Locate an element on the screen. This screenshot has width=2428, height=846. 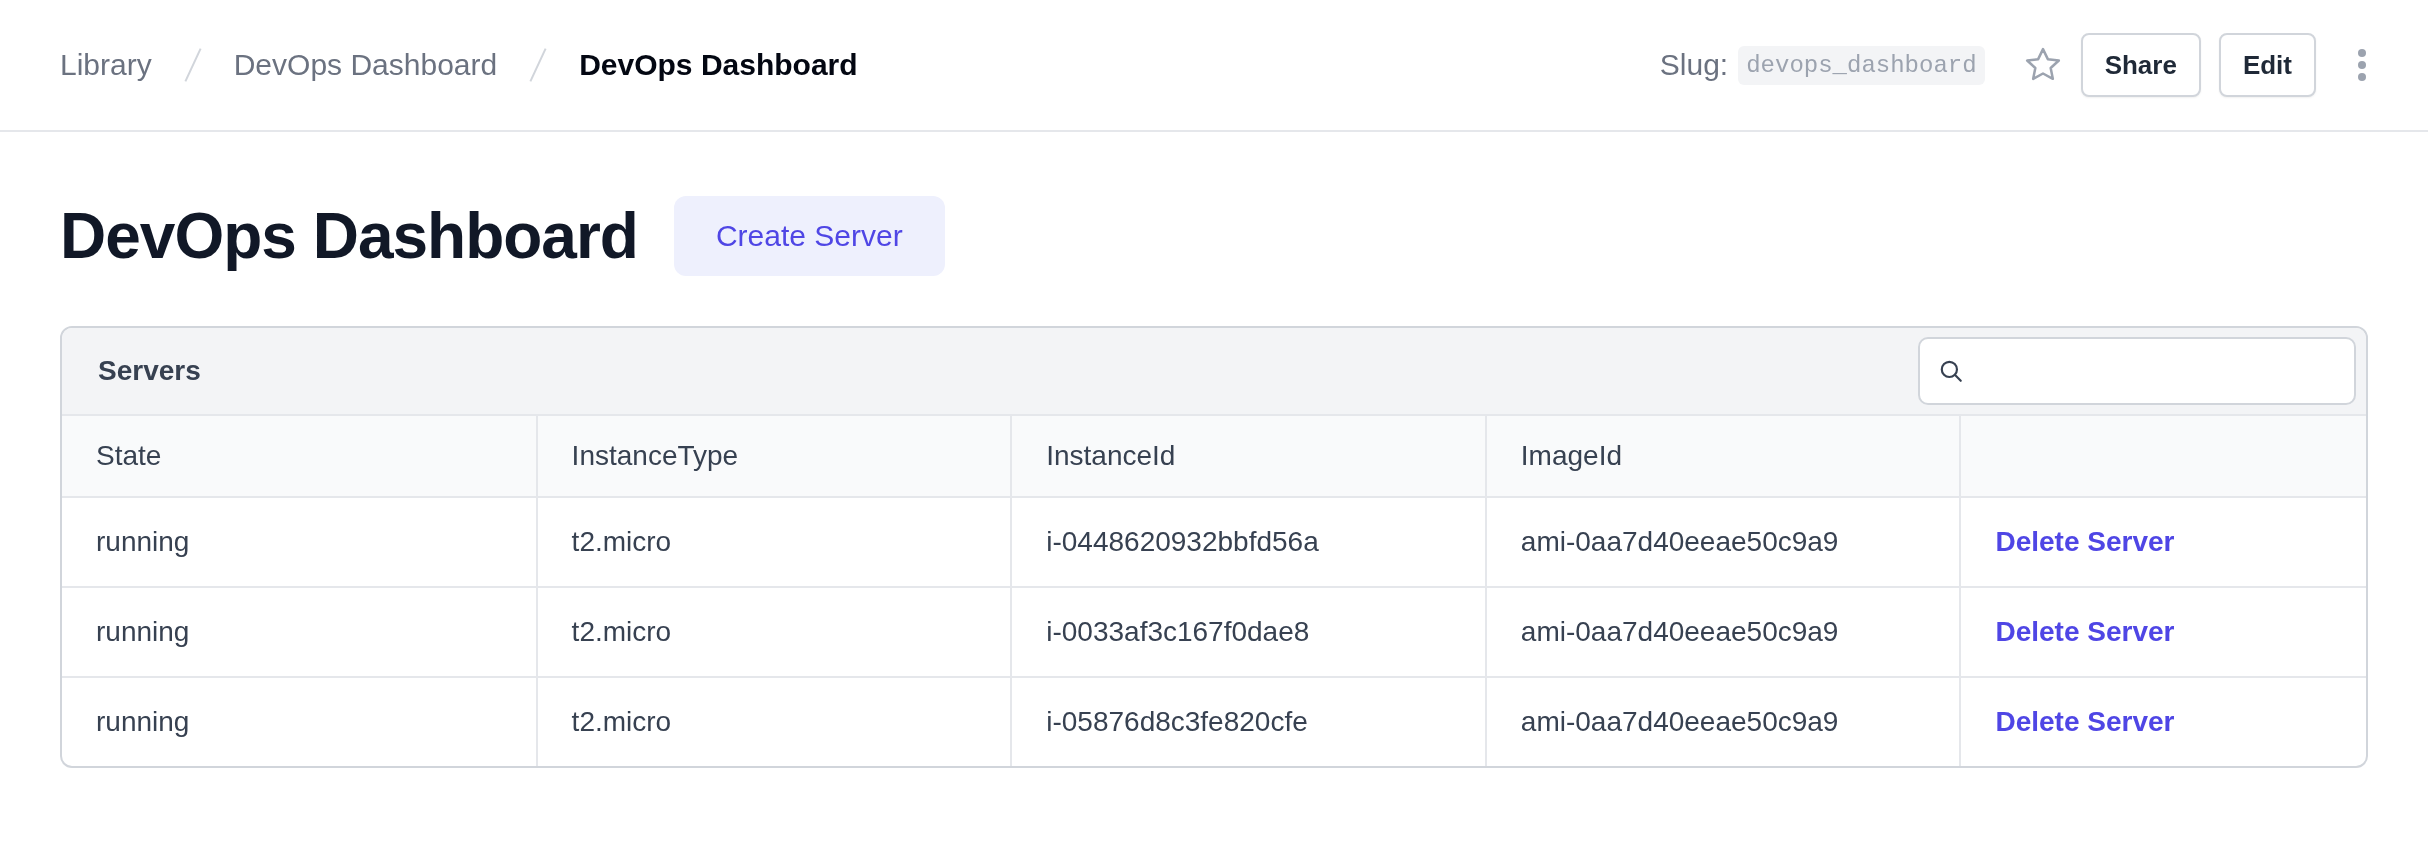
more-options-icon is located at coordinates (2362, 65).